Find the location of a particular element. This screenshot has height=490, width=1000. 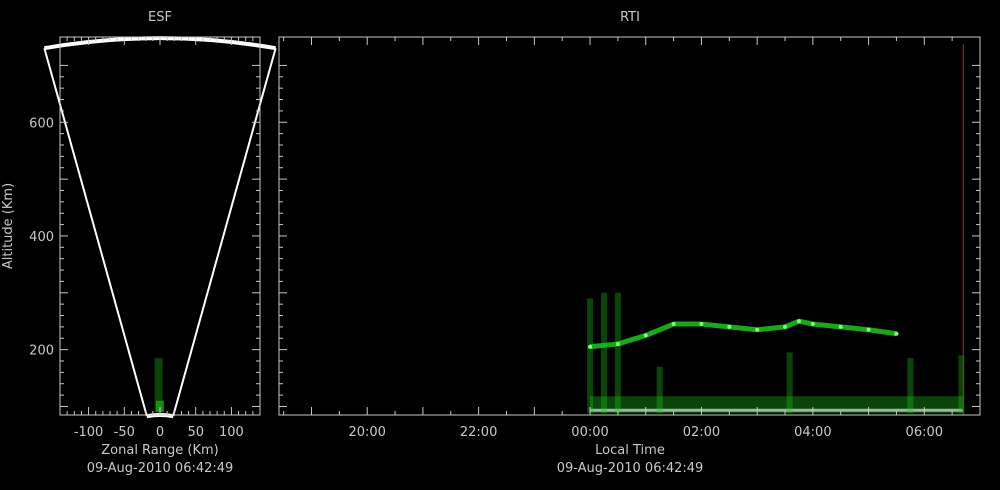

rti-x-tick-label: 06:00 is located at coordinates (924, 432).